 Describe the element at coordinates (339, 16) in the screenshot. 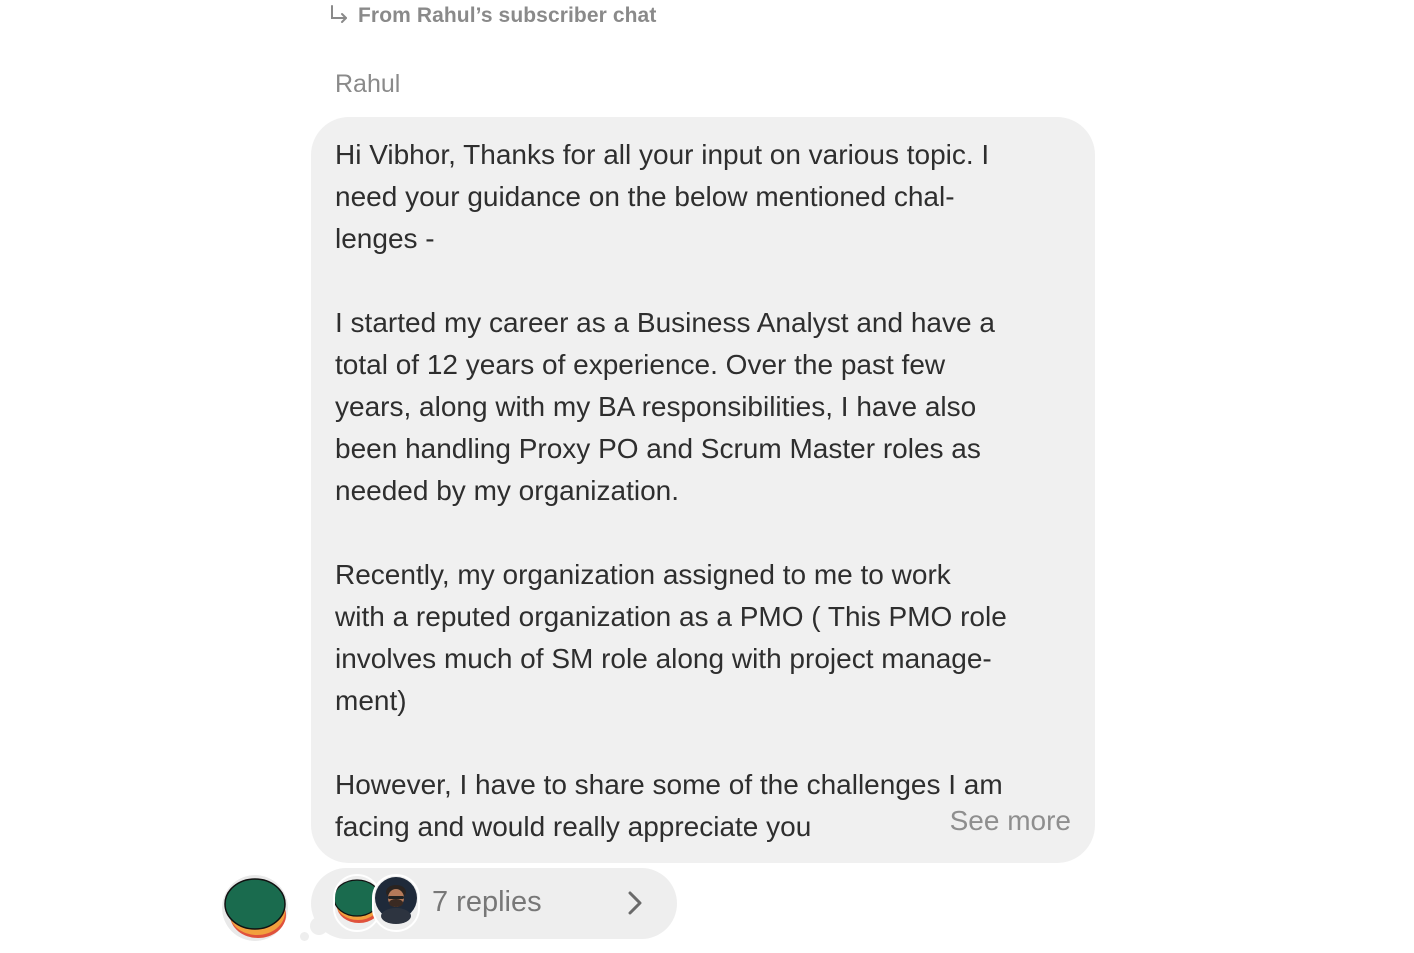

I see `forward-arrow-icon` at that location.